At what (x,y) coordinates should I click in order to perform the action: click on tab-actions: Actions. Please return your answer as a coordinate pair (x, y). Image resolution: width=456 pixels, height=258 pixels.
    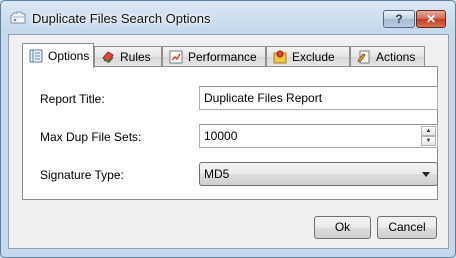
    Looking at the image, I should click on (387, 56).